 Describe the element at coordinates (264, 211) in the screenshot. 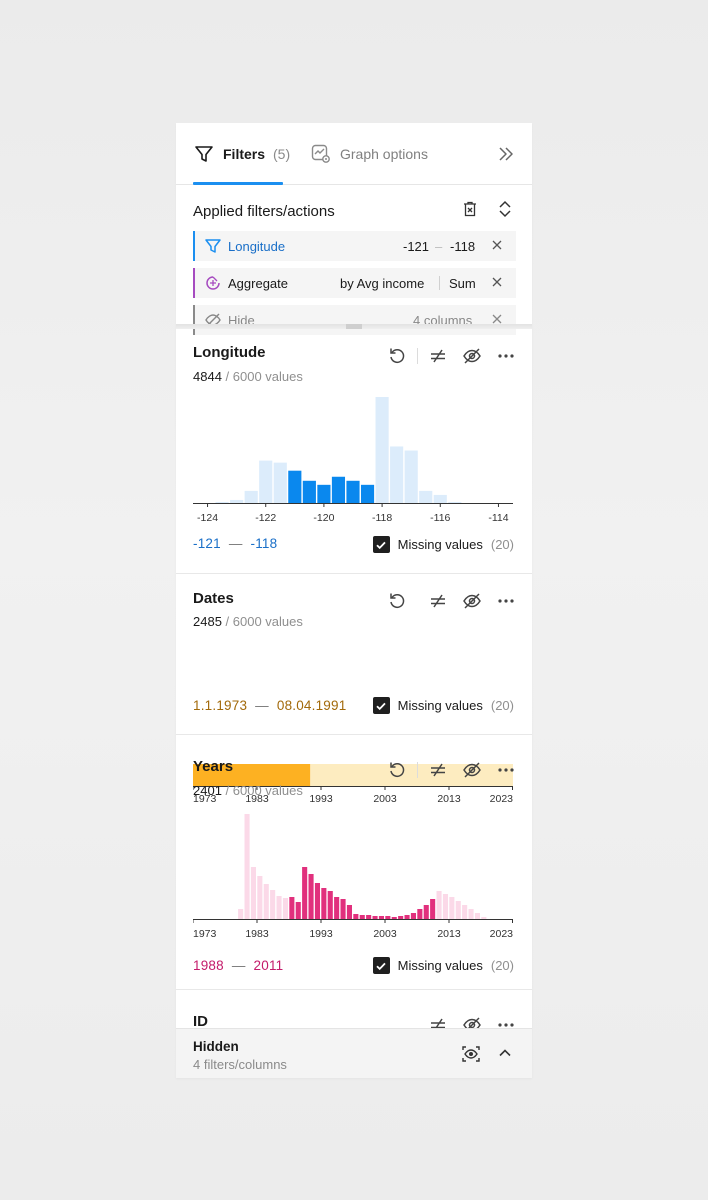

I see `applied-filters-title: Applied filters/actions` at that location.